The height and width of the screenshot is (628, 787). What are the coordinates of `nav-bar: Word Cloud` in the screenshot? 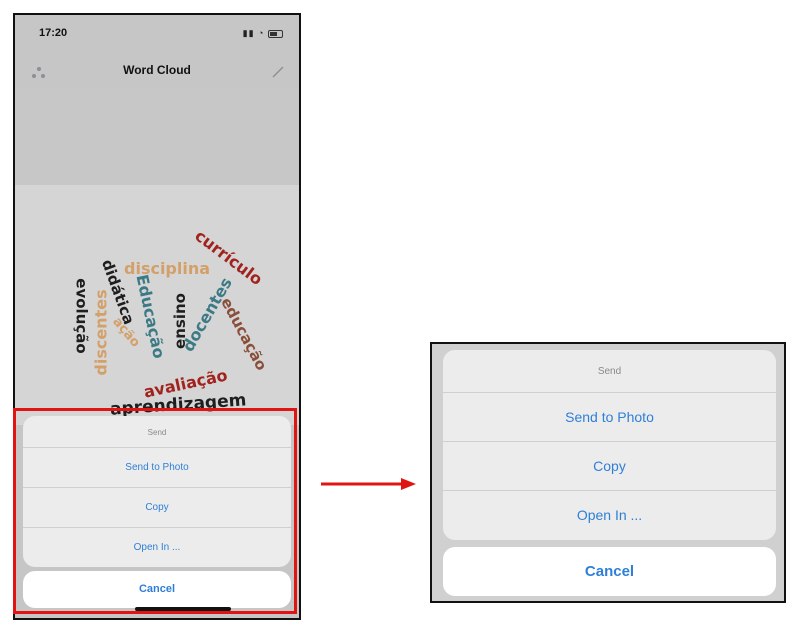 It's located at (157, 69).